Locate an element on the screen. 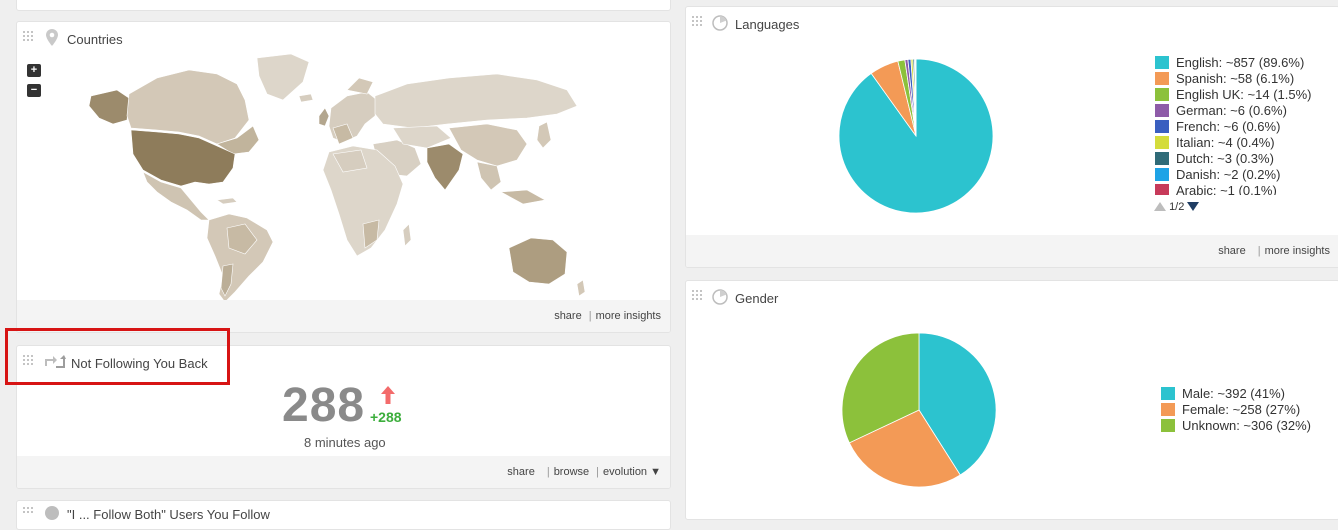 This screenshot has height=530, width=1338. languages-legend-item: Spanish: ~58 (6.1%) is located at coordinates (1245, 79).